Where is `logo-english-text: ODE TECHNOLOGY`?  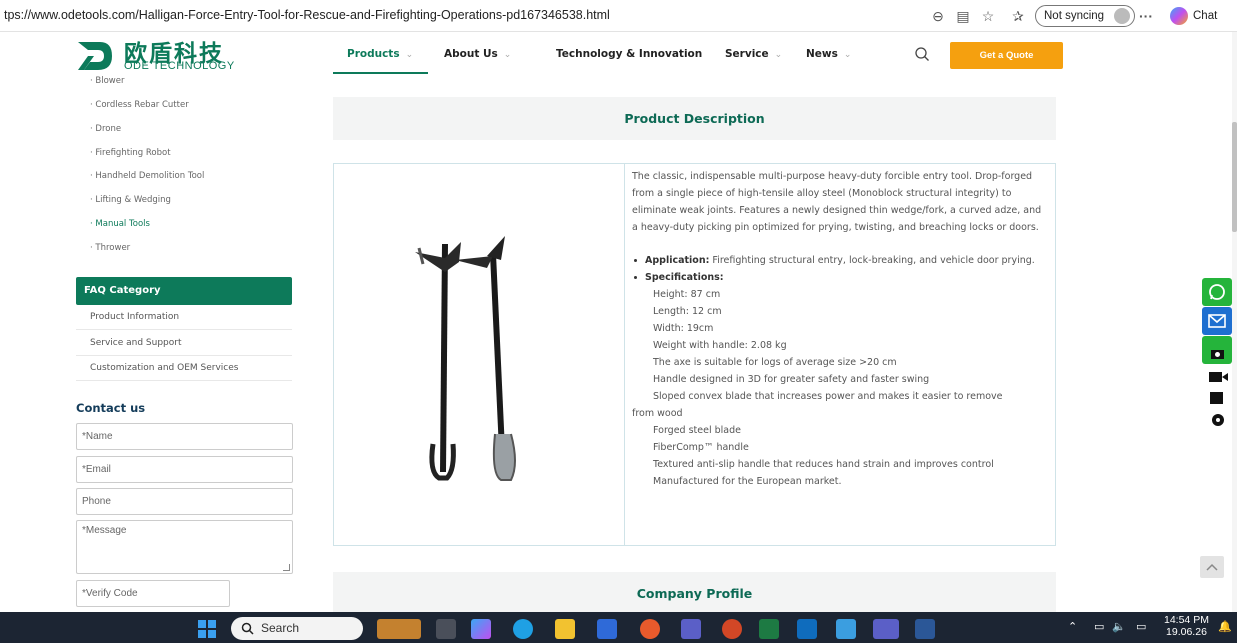 logo-english-text: ODE TECHNOLOGY is located at coordinates (179, 66).